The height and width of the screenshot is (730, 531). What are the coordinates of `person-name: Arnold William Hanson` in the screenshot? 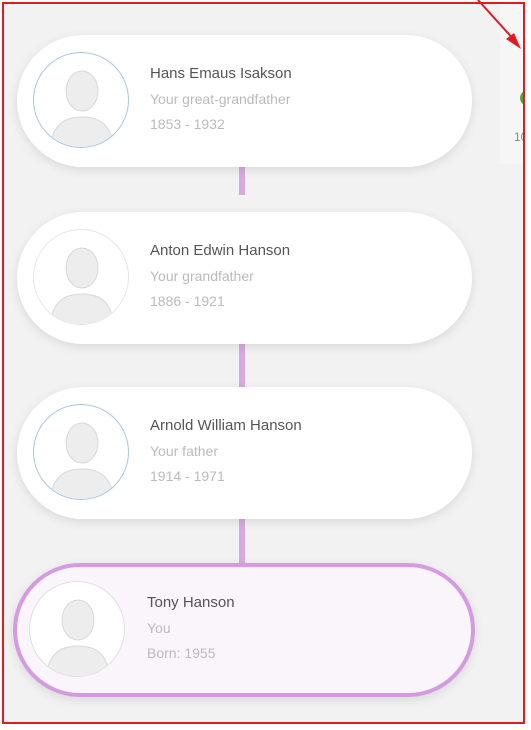 It's located at (226, 425).